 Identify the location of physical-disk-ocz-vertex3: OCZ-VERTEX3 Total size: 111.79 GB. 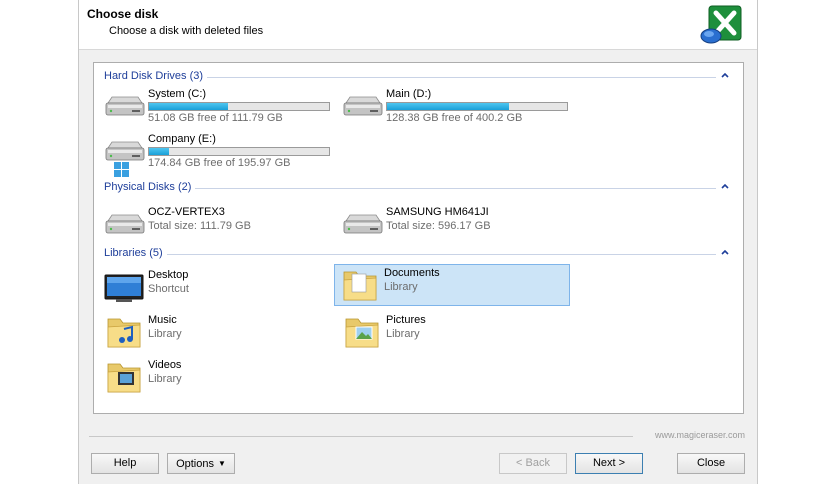
(216, 224).